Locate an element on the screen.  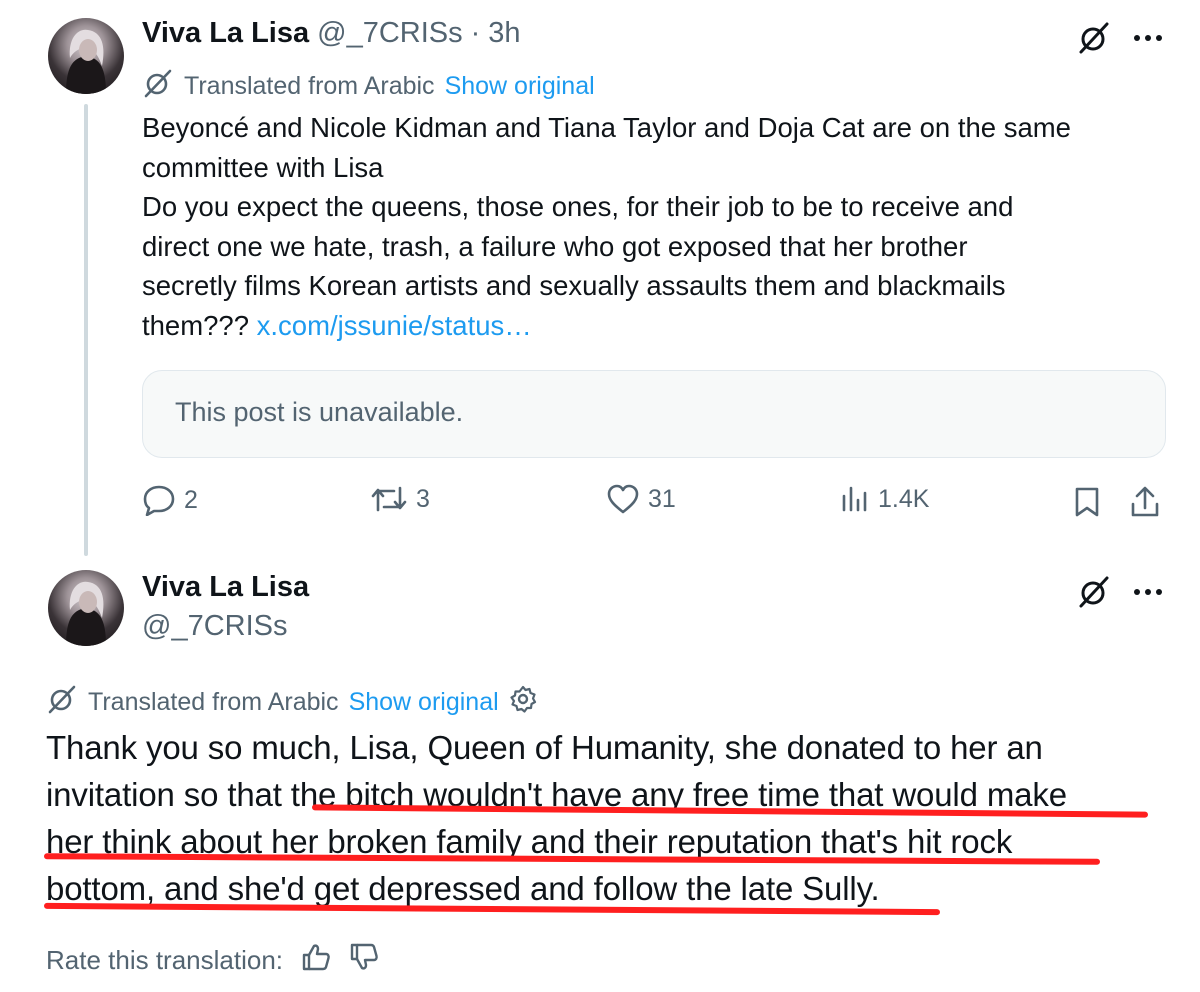
thumbs-up-icon is located at coordinates (316, 960).